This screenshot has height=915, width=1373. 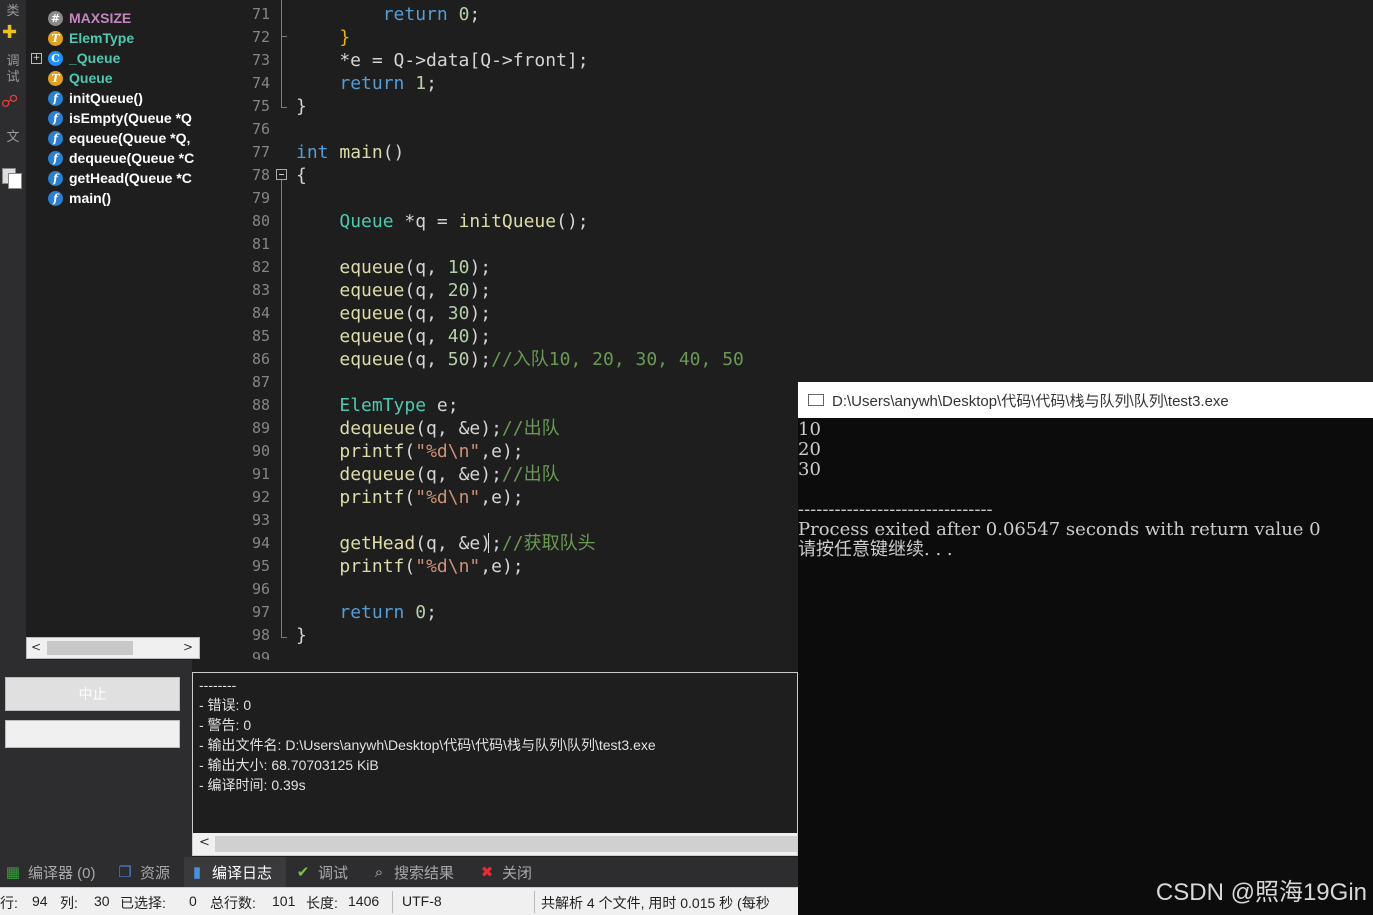 I want to click on console-window-icon, so click(x=816, y=400).